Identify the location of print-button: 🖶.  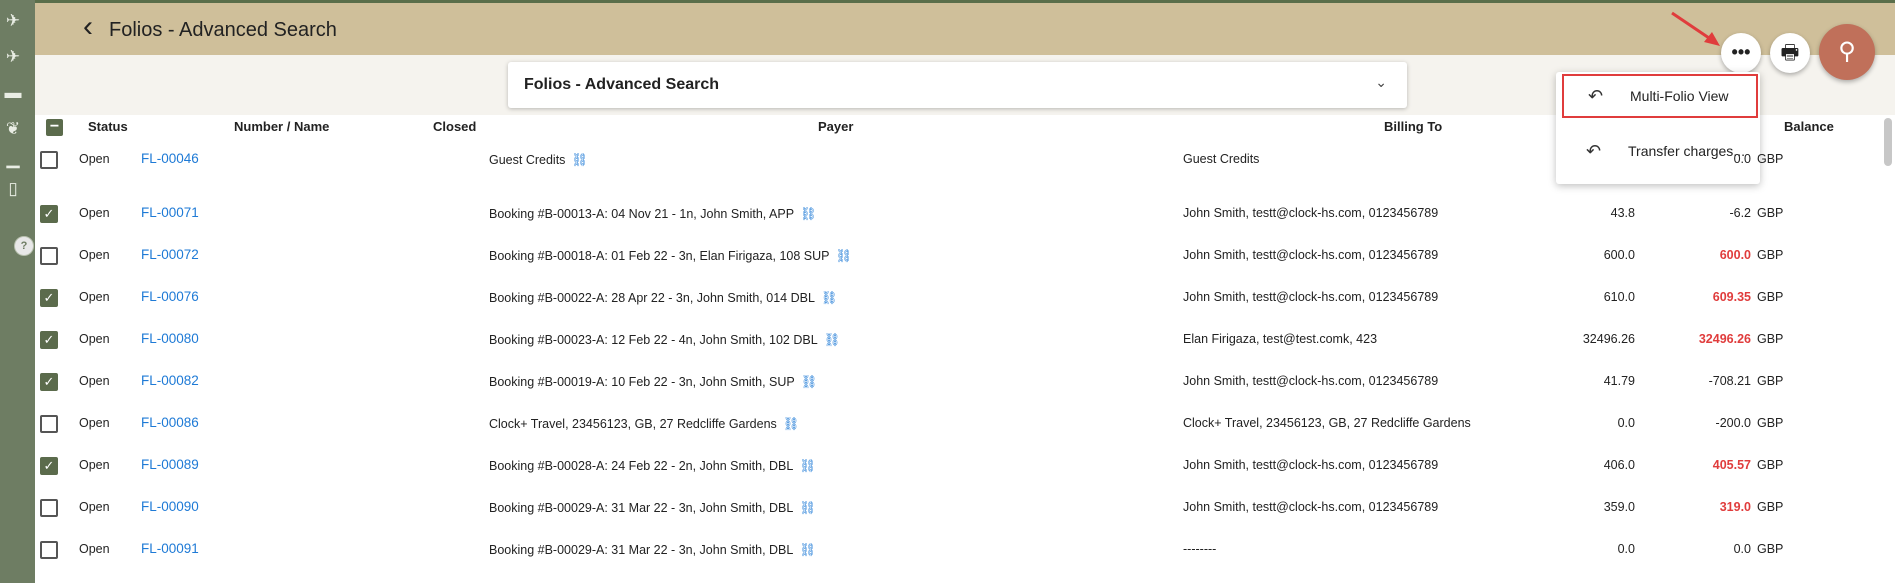
(1790, 53).